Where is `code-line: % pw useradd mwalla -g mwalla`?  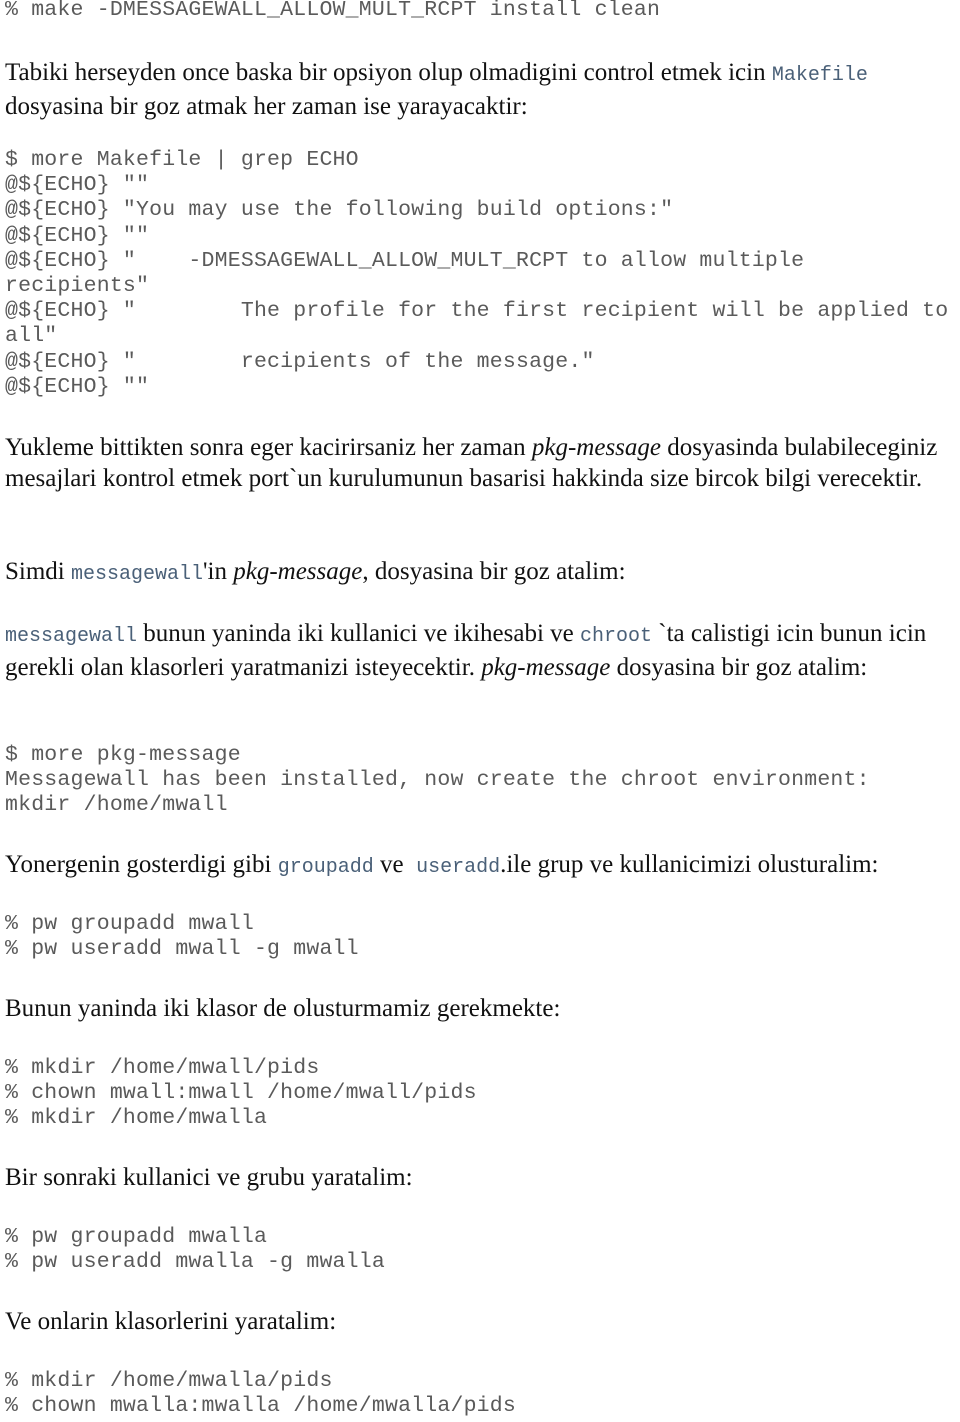
code-line: % pw useradd mwalla -g mwalla is located at coordinates (195, 1262).